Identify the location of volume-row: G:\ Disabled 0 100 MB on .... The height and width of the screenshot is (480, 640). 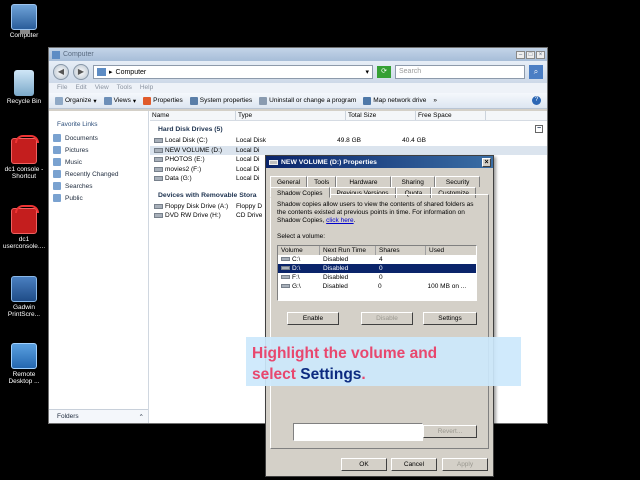
(377, 286).